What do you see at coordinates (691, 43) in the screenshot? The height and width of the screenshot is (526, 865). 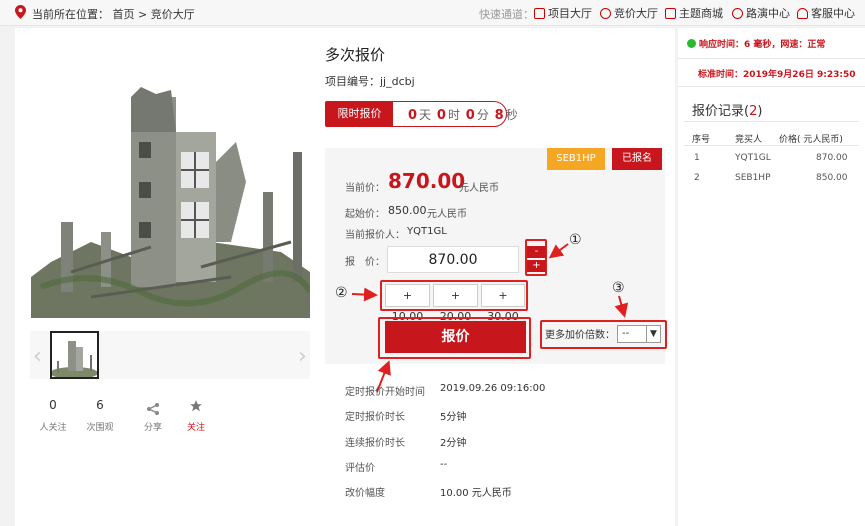 I see `status-ok-icon` at bounding box center [691, 43].